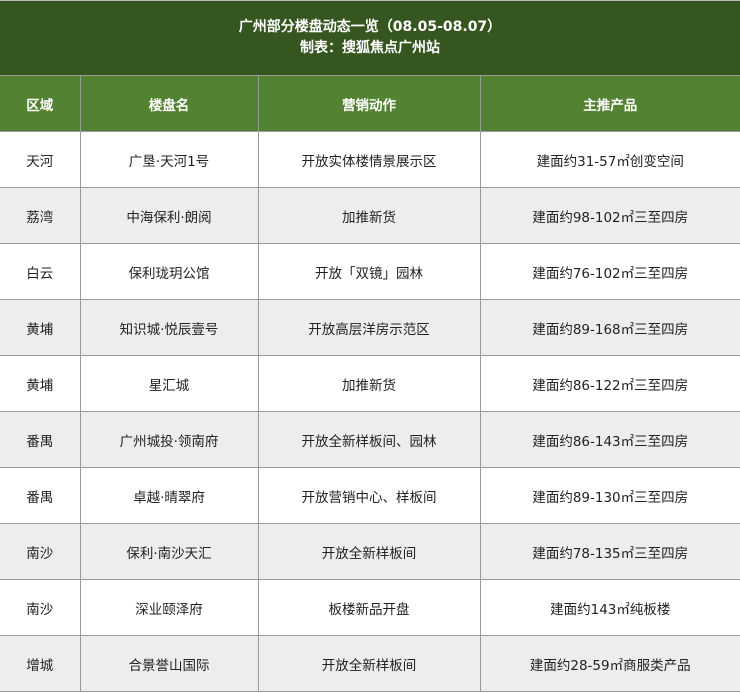 Image resolution: width=740 pixels, height=693 pixels. I want to click on table-row: 南沙 保利·南沙天汇 开放全新样板间 建面约78-135㎡三至四房, so click(370, 551).